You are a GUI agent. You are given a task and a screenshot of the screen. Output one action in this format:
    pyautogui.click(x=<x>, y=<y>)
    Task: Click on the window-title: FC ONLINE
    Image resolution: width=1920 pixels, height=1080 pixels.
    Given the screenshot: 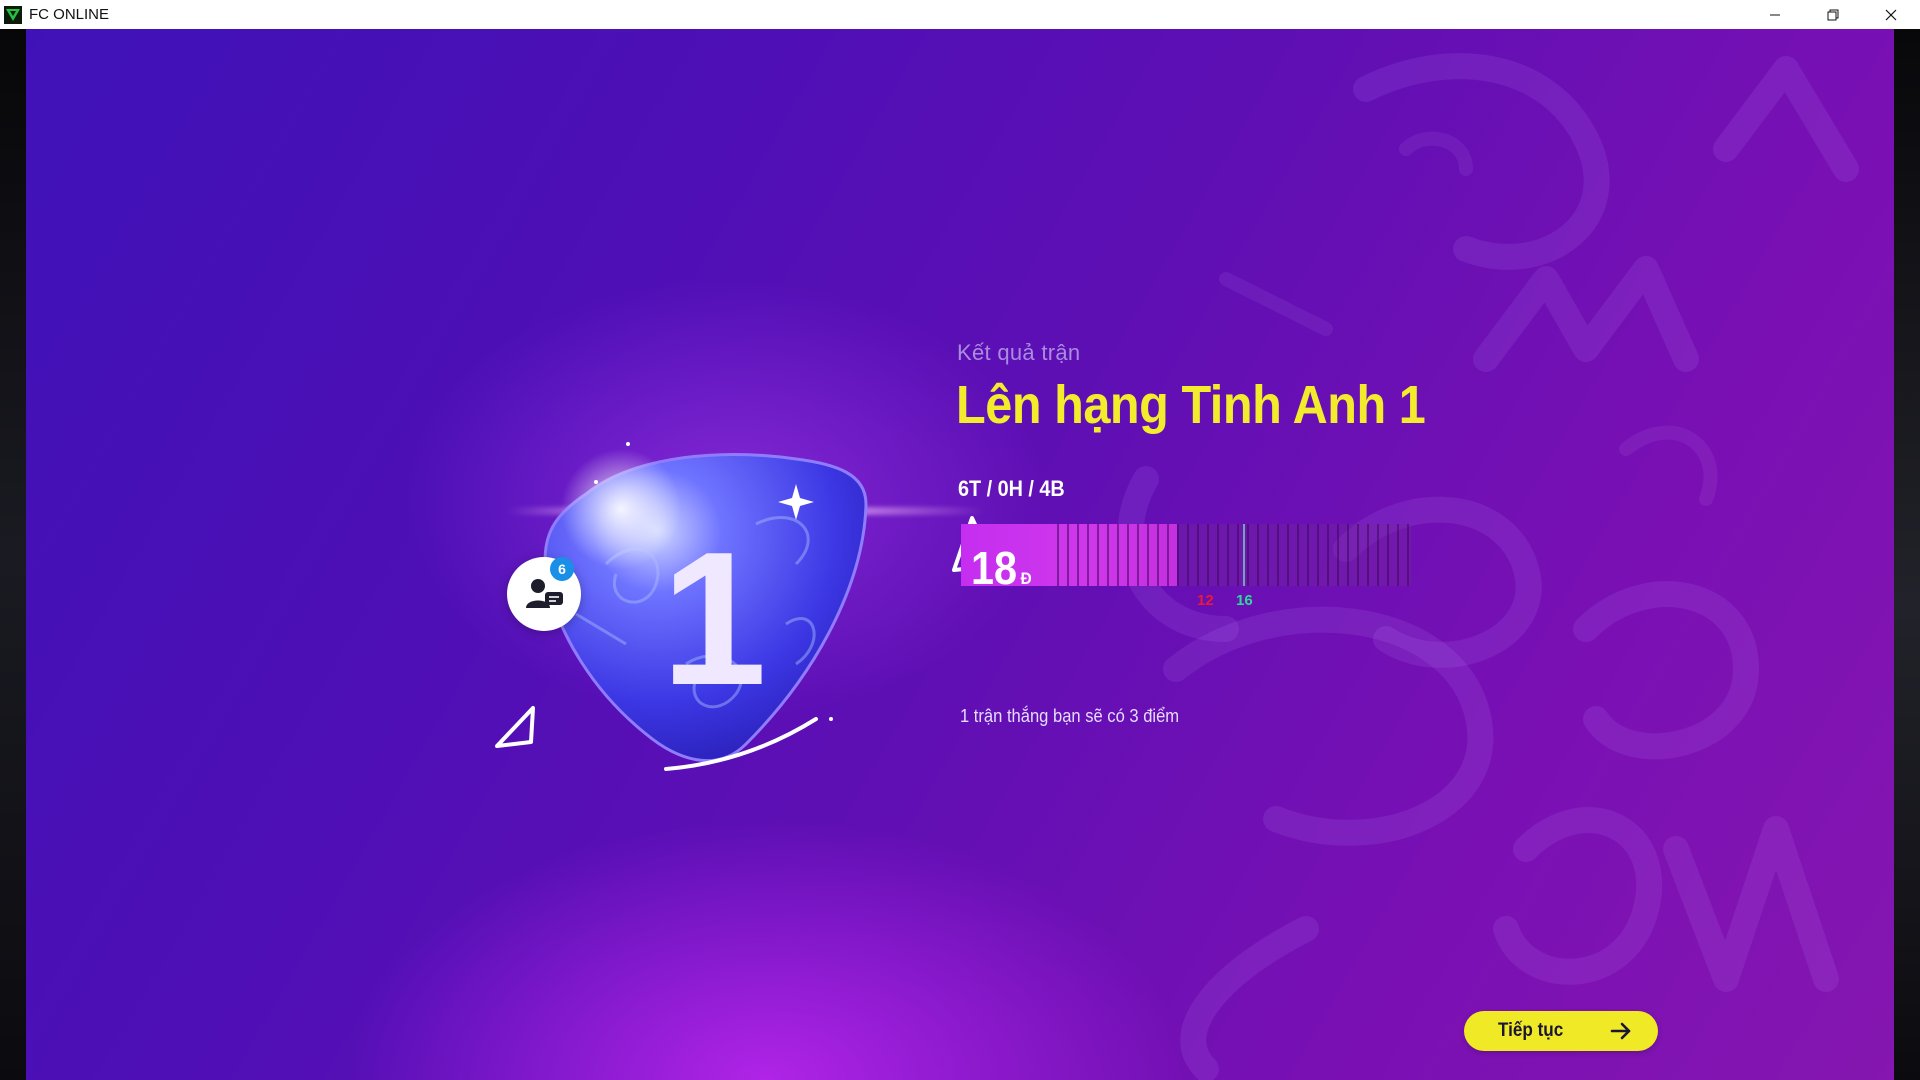 What is the action you would take?
    pyautogui.click(x=69, y=14)
    